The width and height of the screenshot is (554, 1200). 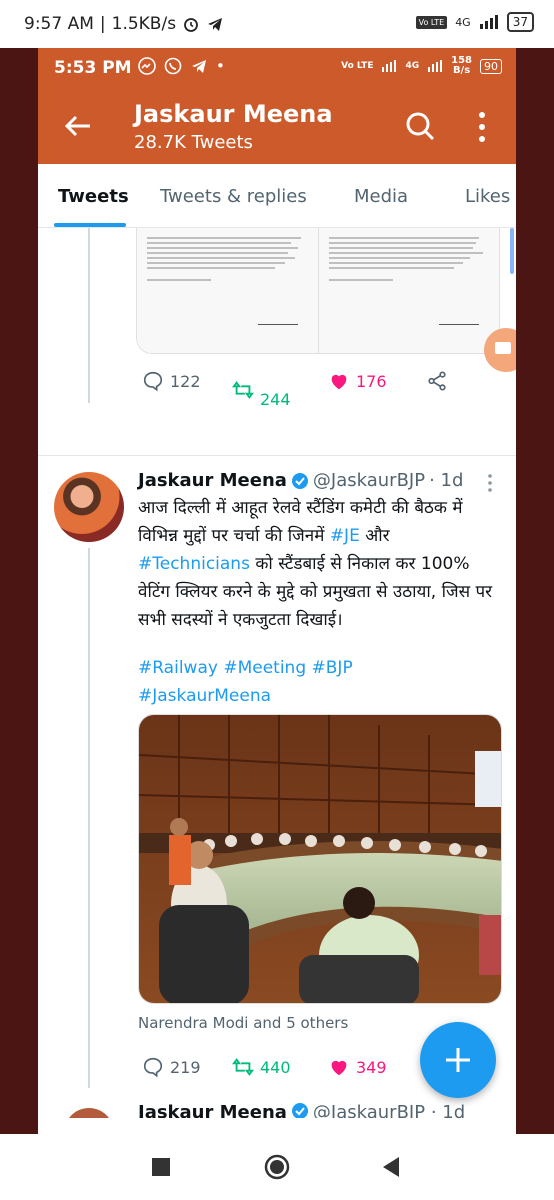 What do you see at coordinates (161, 1167) in the screenshot?
I see `recents-icon` at bounding box center [161, 1167].